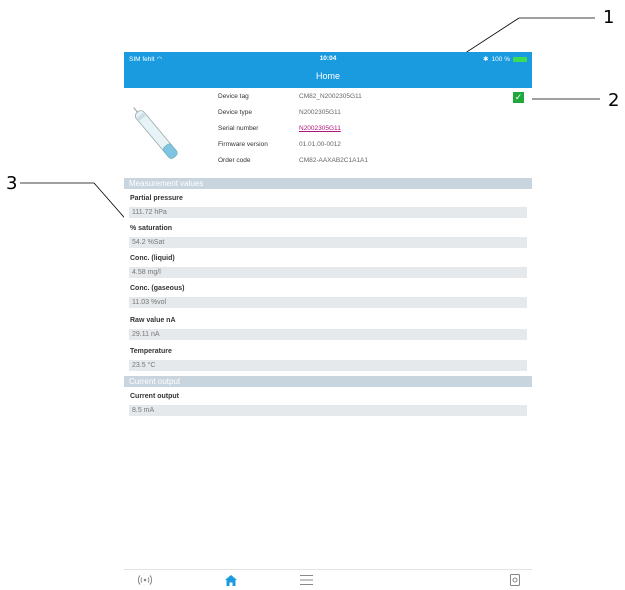 The width and height of the screenshot is (625, 590). Describe the element at coordinates (152, 258) in the screenshot. I see `conc-liquid-label: Conc. (liquid)` at that location.